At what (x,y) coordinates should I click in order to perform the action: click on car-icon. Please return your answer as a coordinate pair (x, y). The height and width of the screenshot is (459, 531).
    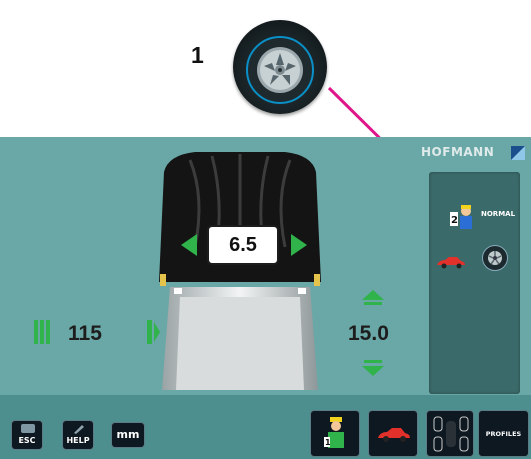
    Looking at the image, I should click on (394, 435).